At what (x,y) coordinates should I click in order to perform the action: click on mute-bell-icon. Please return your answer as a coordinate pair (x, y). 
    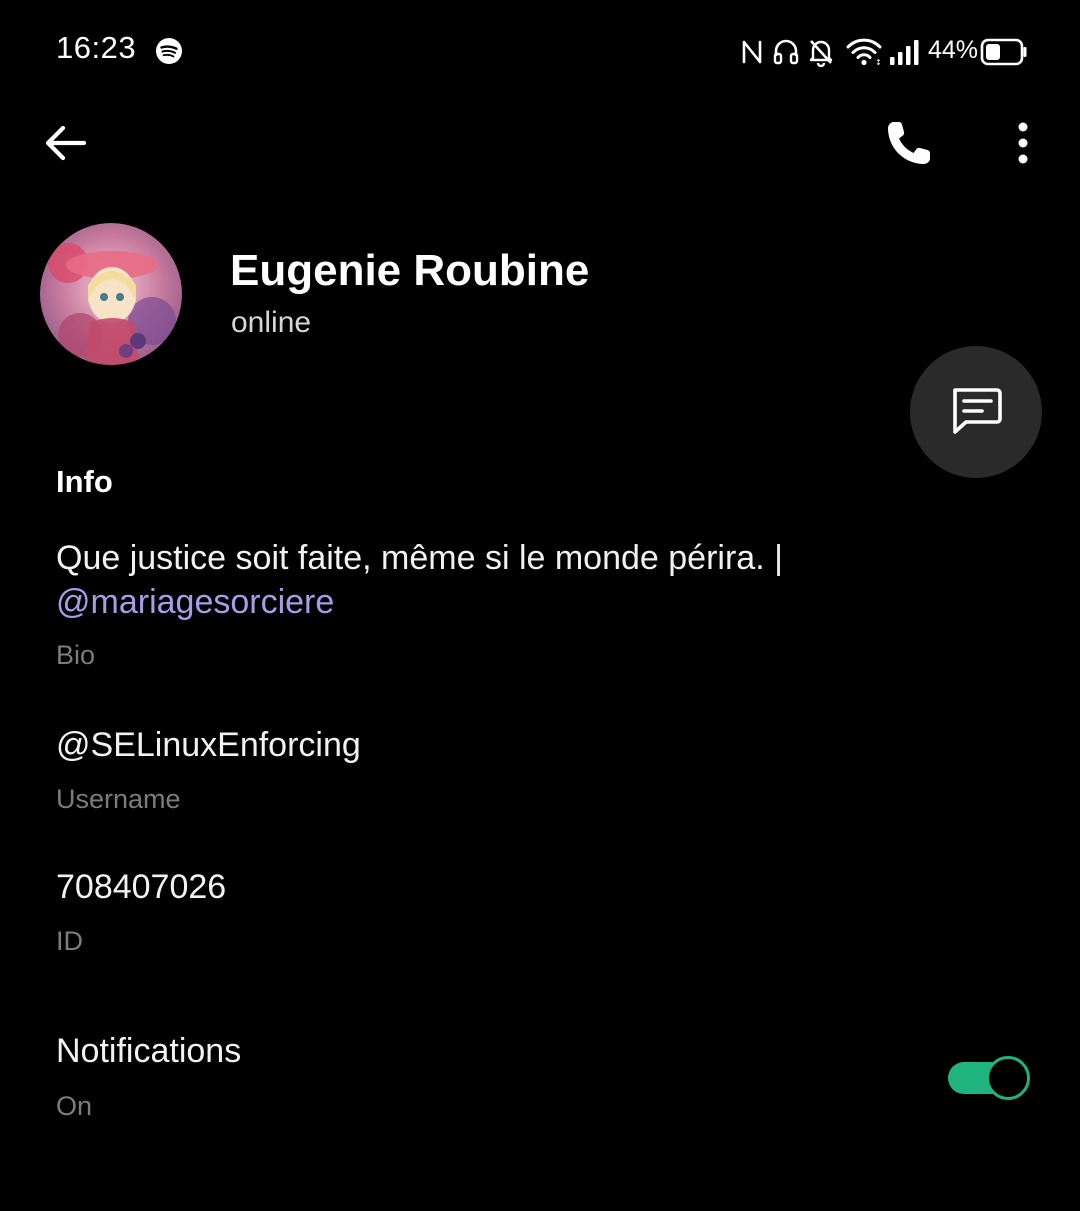
    Looking at the image, I should click on (821, 53).